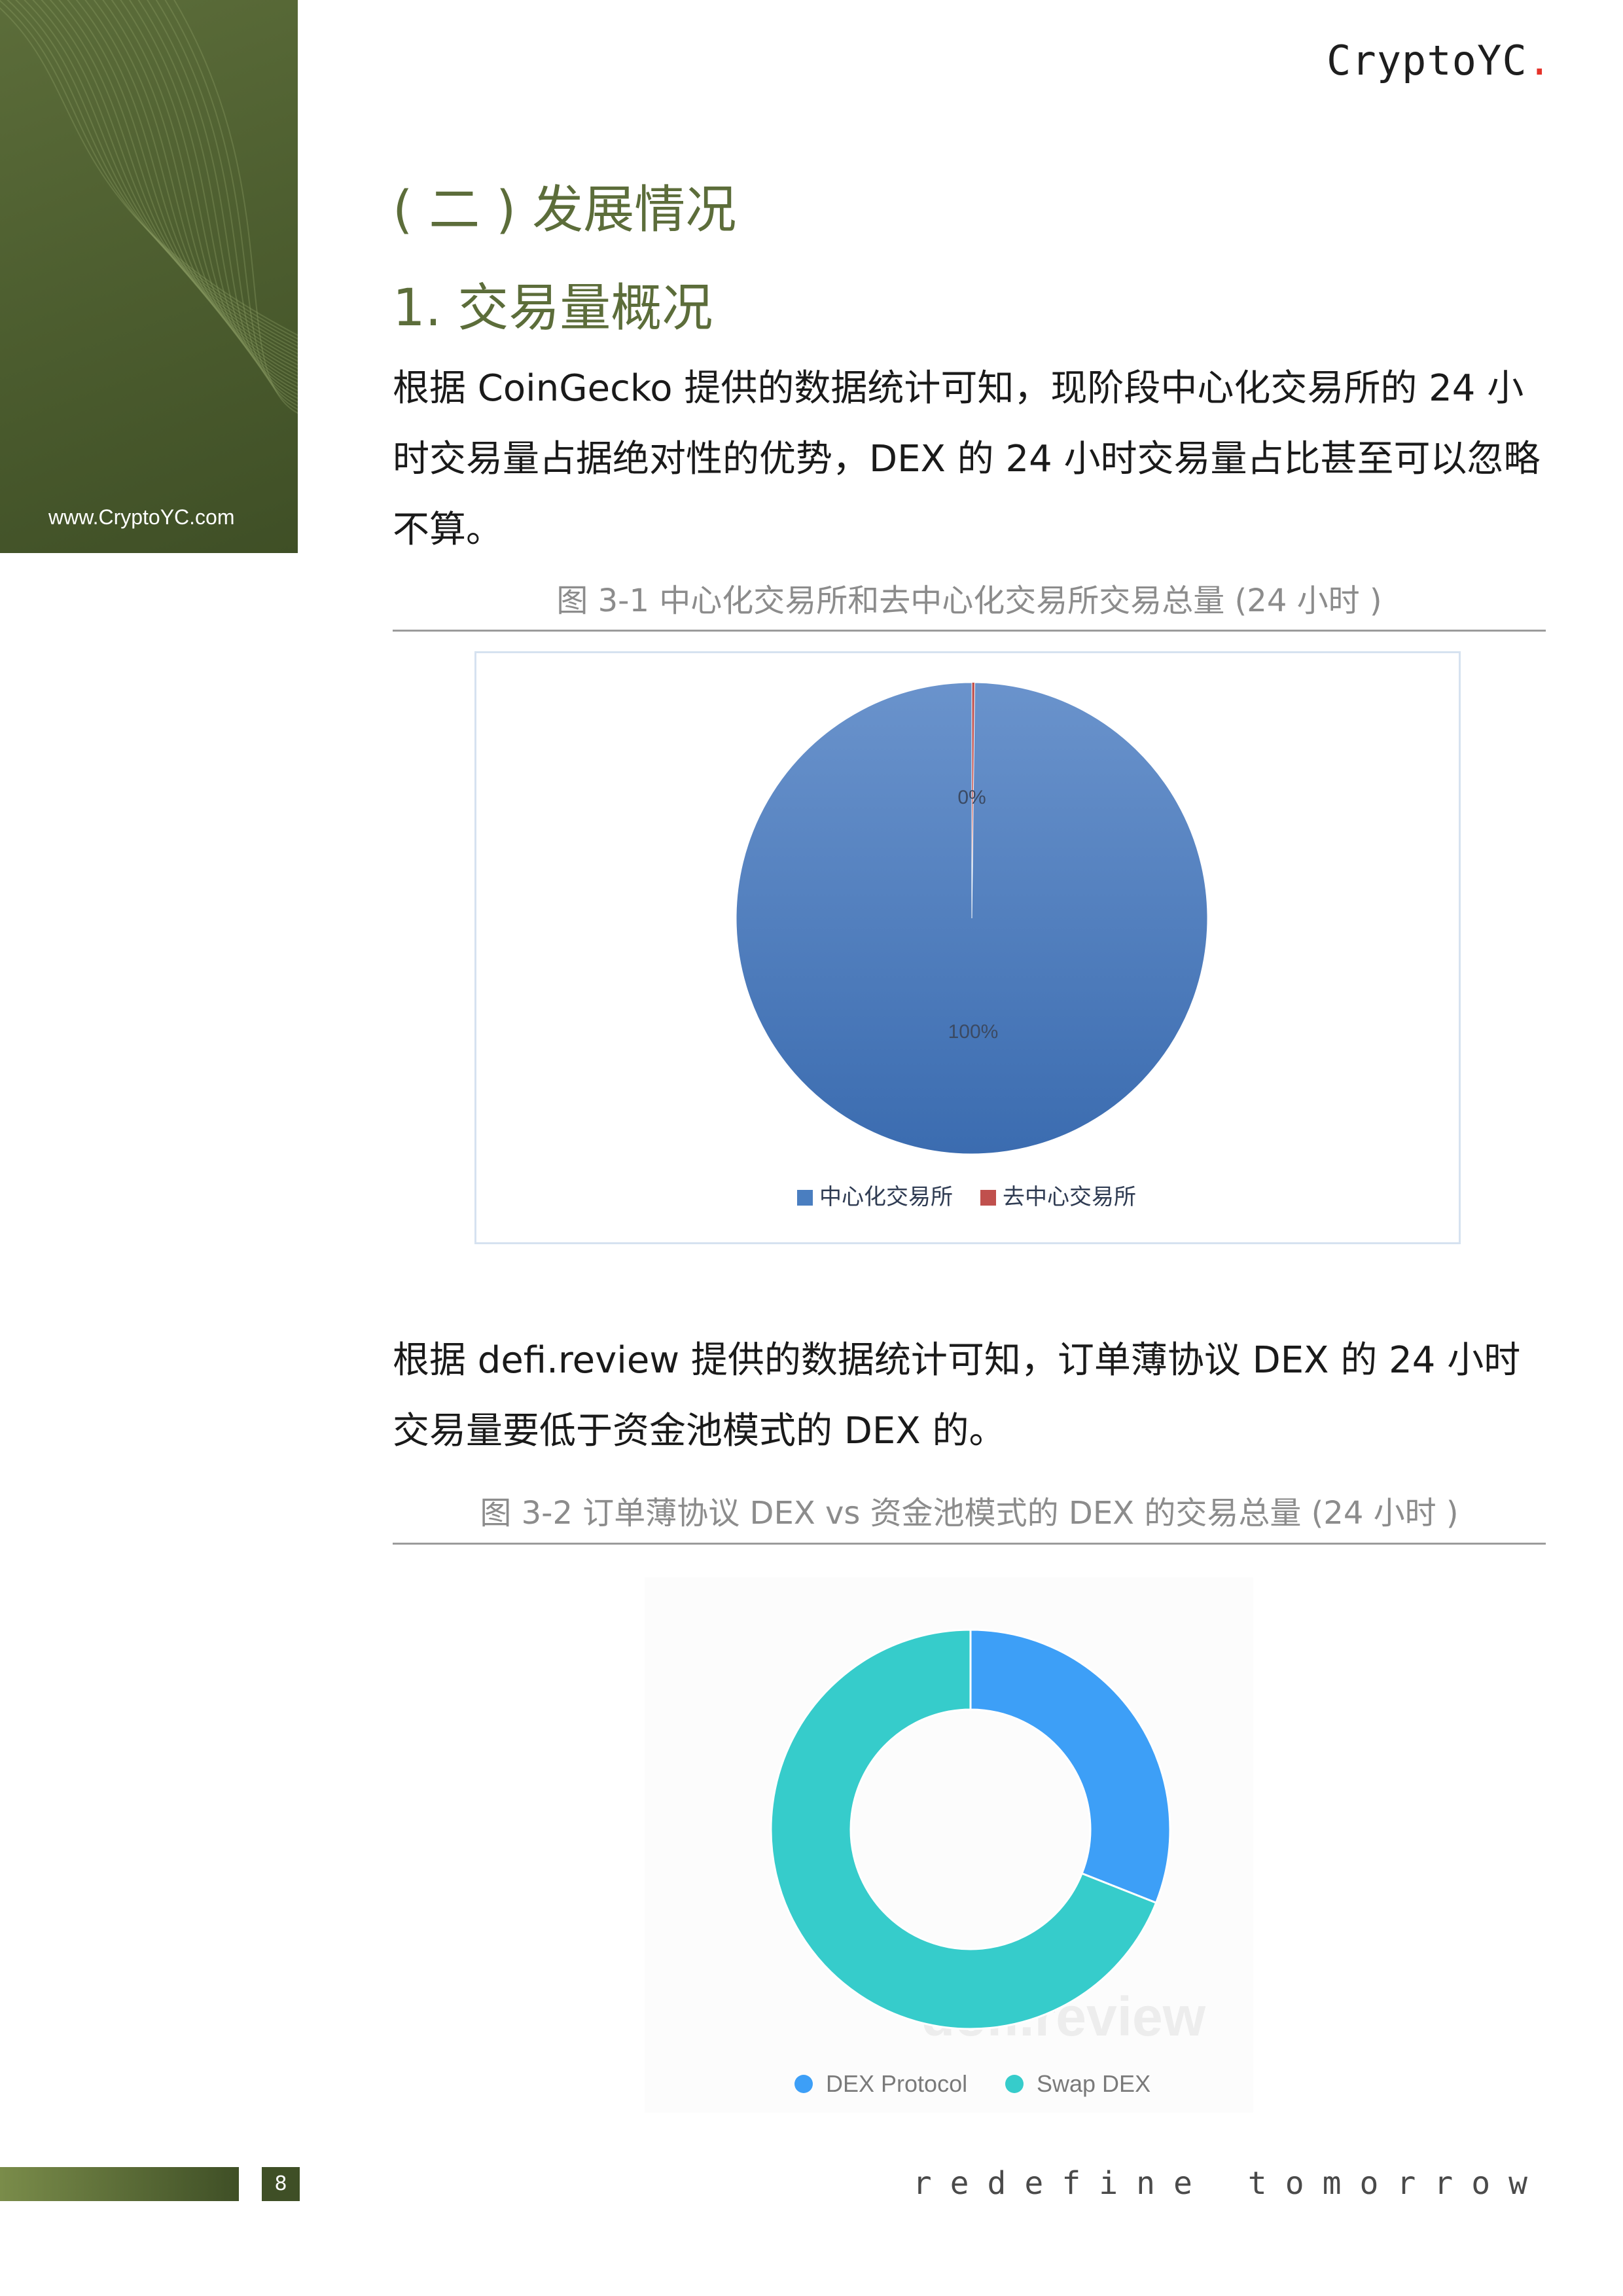  Describe the element at coordinates (974, 1032) in the screenshot. I see `pie-data-label: 100%` at that location.